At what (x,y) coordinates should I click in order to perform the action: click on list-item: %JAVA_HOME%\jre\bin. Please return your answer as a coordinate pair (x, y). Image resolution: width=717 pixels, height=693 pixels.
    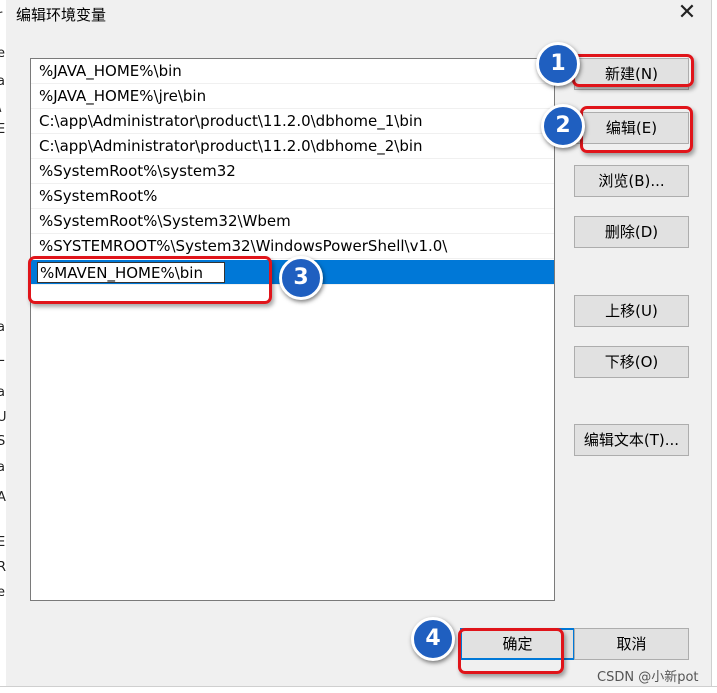
    Looking at the image, I should click on (292, 96).